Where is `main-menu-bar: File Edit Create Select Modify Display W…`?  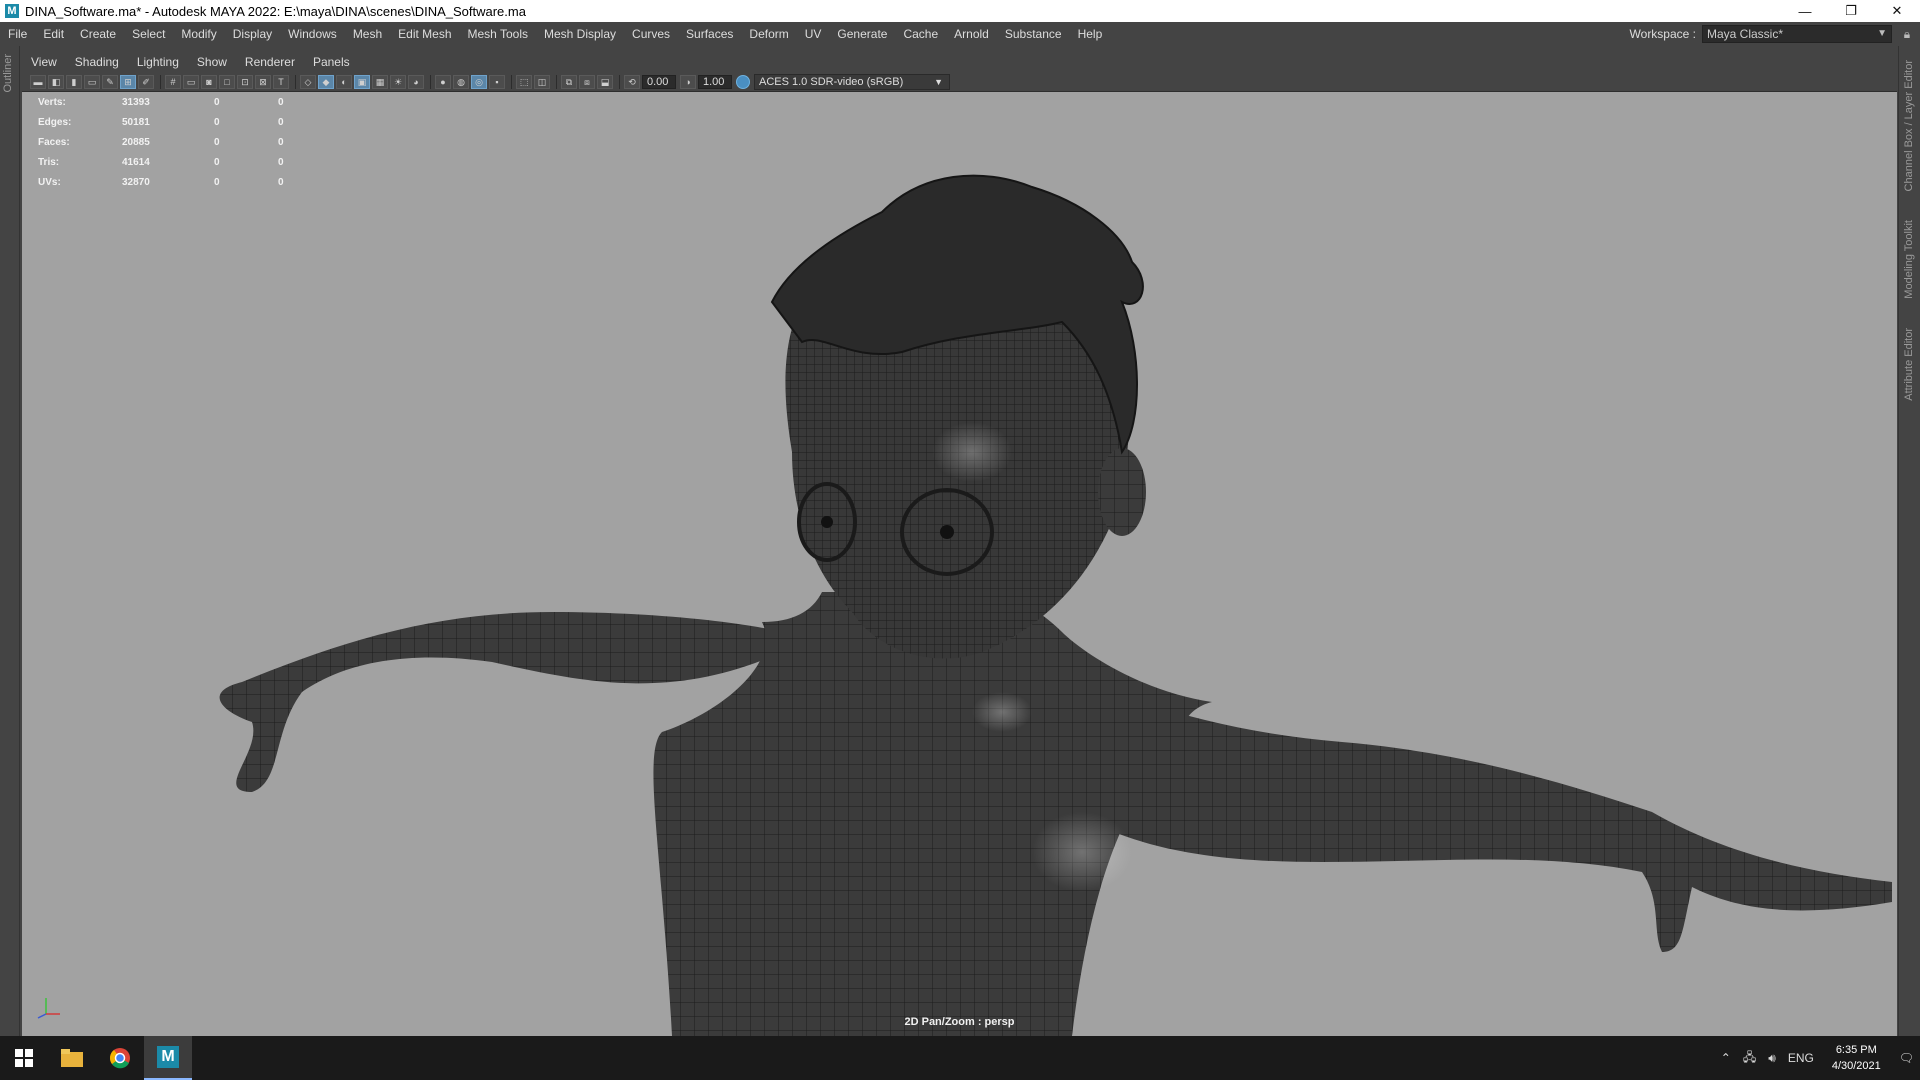
main-menu-bar: File Edit Create Select Modify Display W… is located at coordinates (960, 34).